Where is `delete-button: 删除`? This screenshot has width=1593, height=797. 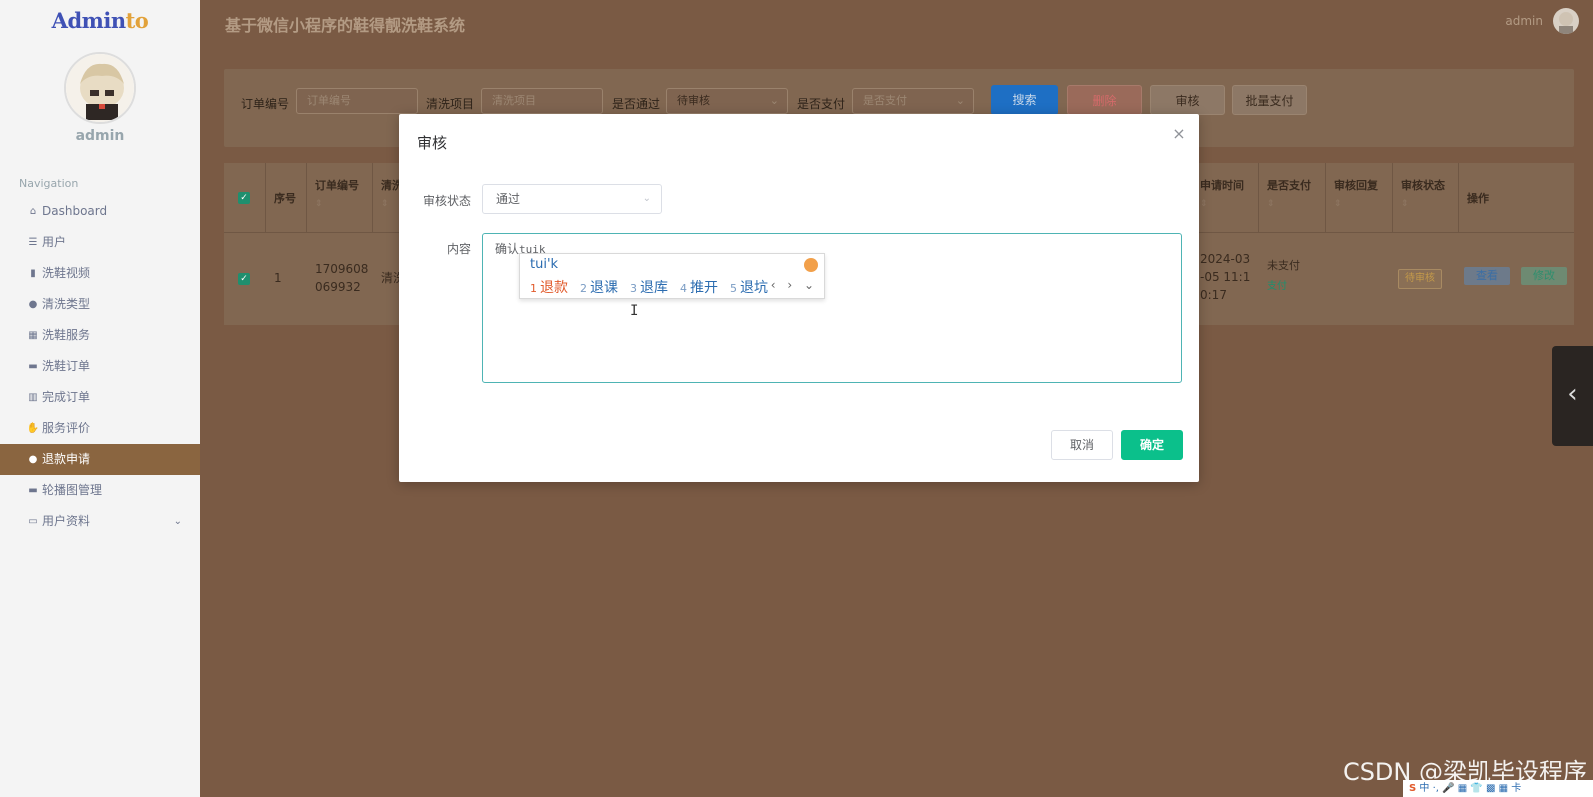 delete-button: 删除 is located at coordinates (1104, 100).